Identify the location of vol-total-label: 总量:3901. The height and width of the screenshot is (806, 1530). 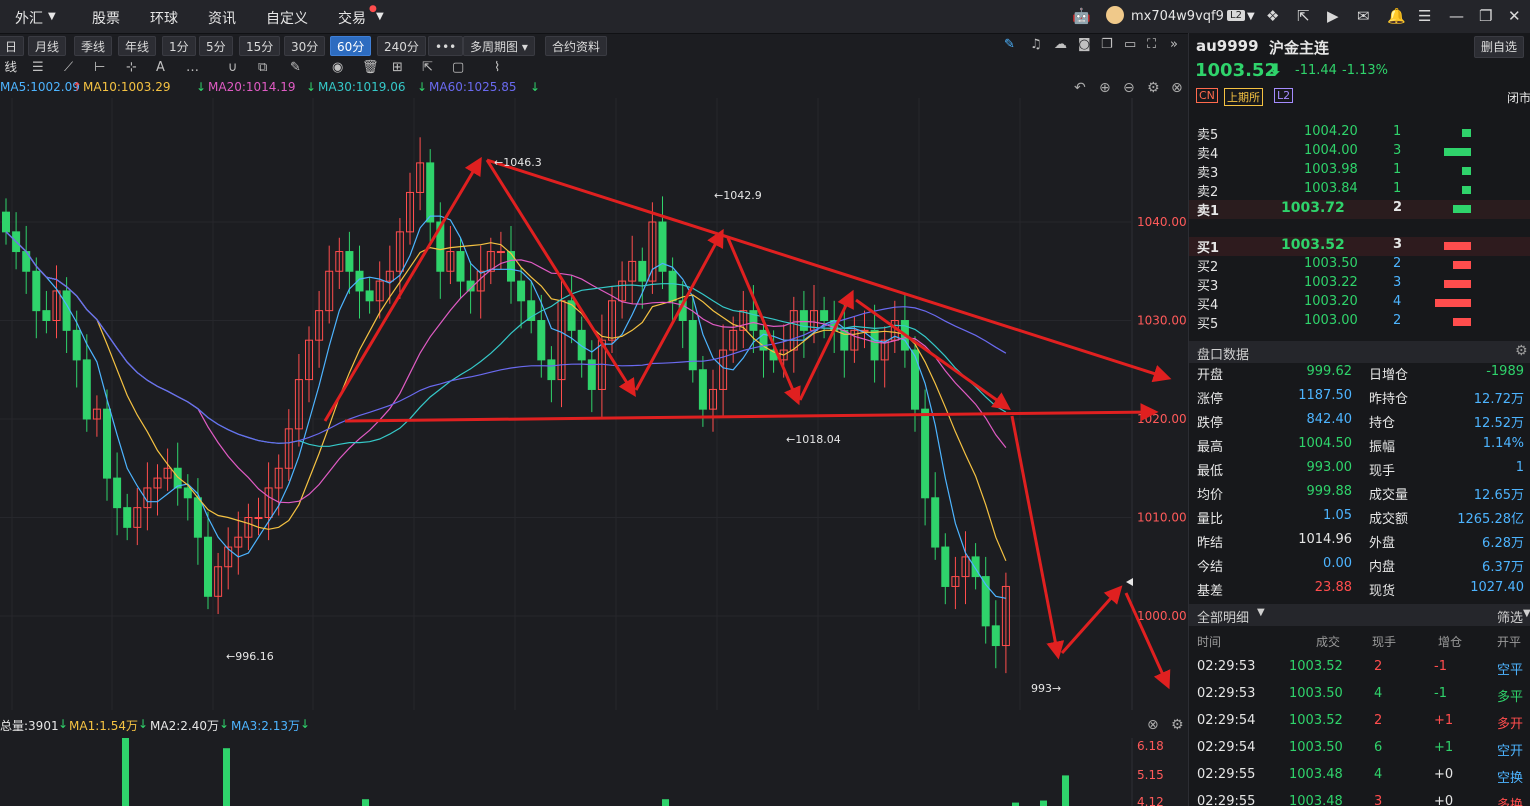
(29, 726).